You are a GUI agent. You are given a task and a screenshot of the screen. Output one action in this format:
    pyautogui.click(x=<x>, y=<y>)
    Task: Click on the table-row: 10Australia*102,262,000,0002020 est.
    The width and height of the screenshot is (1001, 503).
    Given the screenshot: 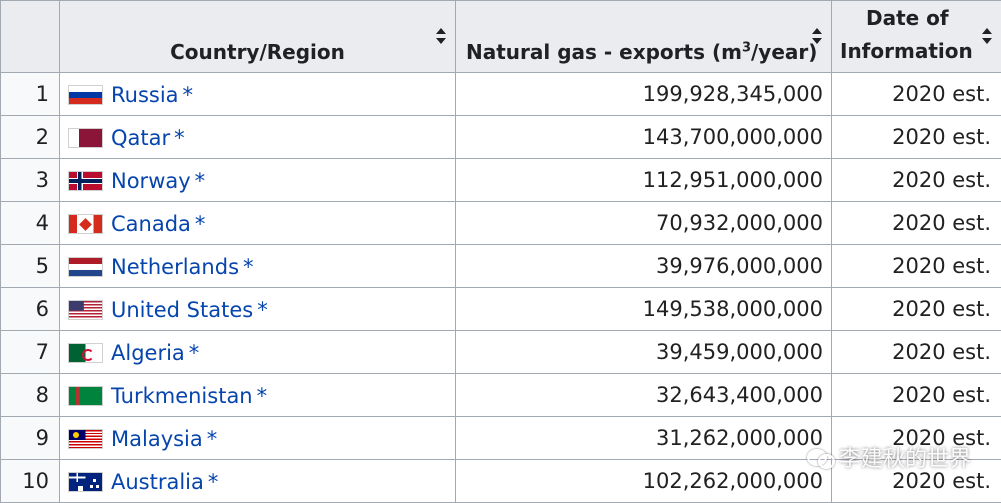 What is the action you would take?
    pyautogui.click(x=501, y=481)
    